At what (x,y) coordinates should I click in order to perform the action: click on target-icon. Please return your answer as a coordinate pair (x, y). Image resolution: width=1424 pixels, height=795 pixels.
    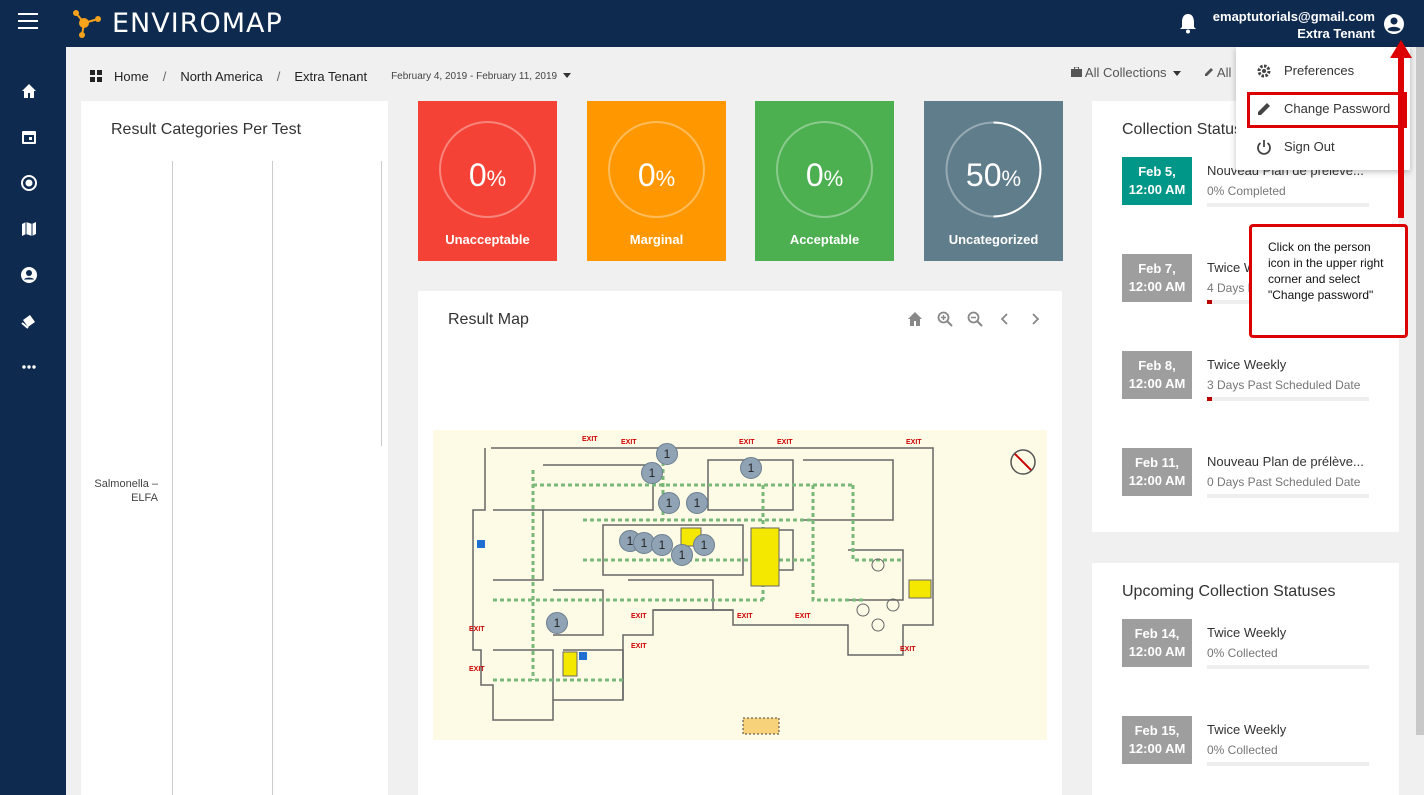
    Looking at the image, I should click on (29, 183).